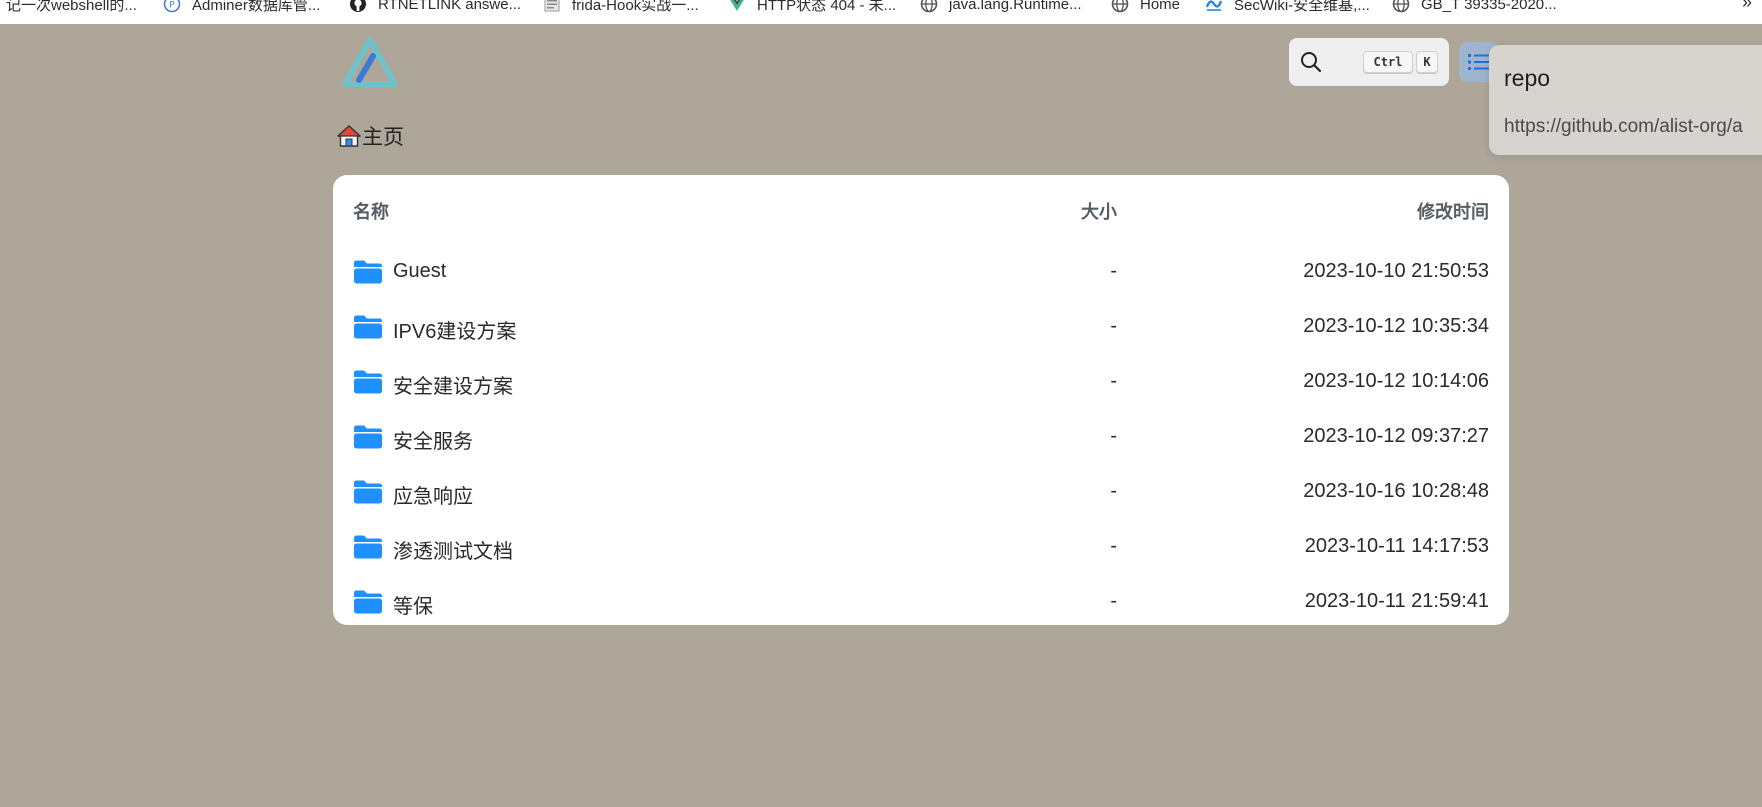 Image resolution: width=1762 pixels, height=807 pixels. What do you see at coordinates (921, 492) in the screenshot?
I see `table-row: 应急响应 - 2023-10-16 10:28:48` at bounding box center [921, 492].